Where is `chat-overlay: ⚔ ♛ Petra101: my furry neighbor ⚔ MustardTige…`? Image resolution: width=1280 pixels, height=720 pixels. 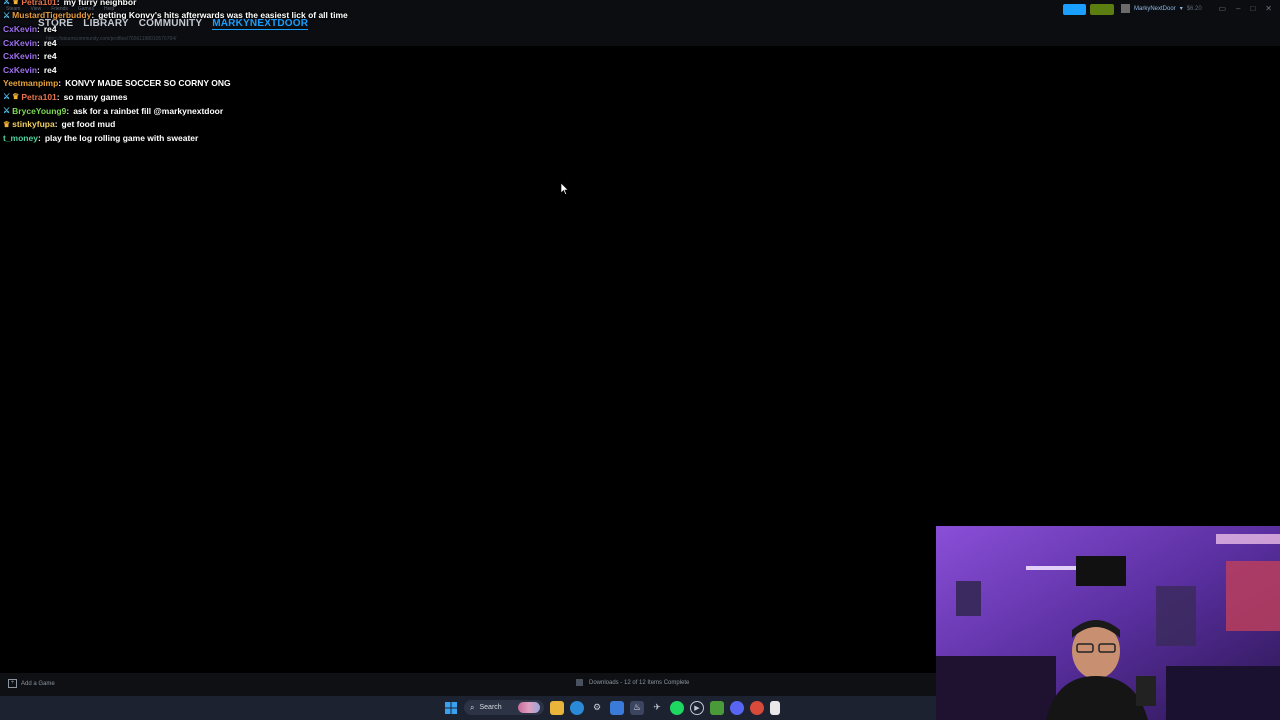 chat-overlay: ⚔ ♛ Petra101: my furry neighbor ⚔ MustardTige… is located at coordinates (175, 72).